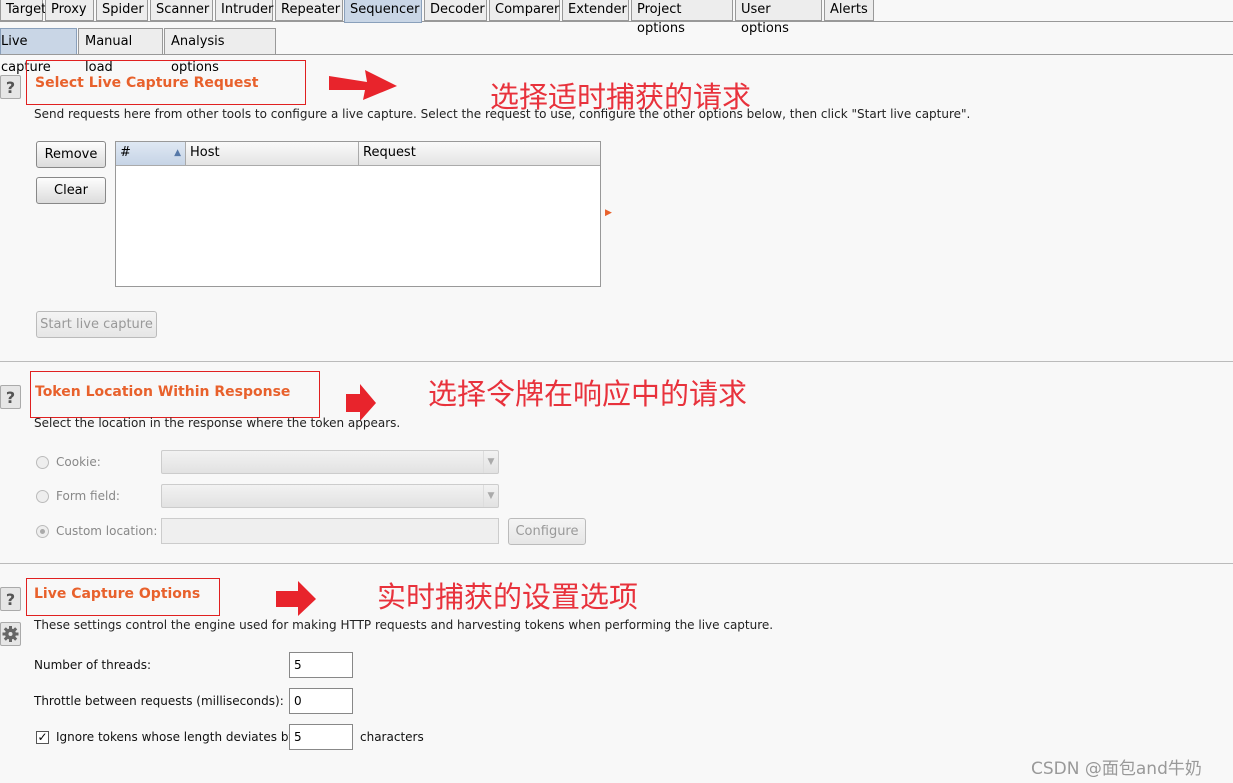  I want to click on custom-location-label: Custom location:, so click(107, 531).